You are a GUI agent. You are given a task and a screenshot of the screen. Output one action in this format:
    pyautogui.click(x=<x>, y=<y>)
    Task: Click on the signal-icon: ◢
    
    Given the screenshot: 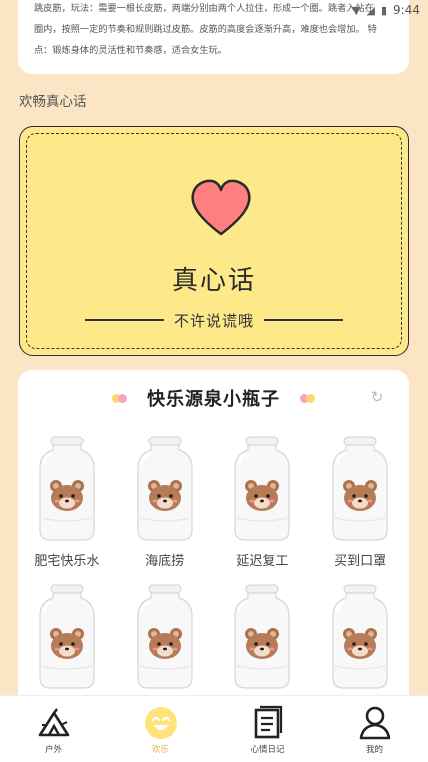 What is the action you would take?
    pyautogui.click(x=370, y=10)
    